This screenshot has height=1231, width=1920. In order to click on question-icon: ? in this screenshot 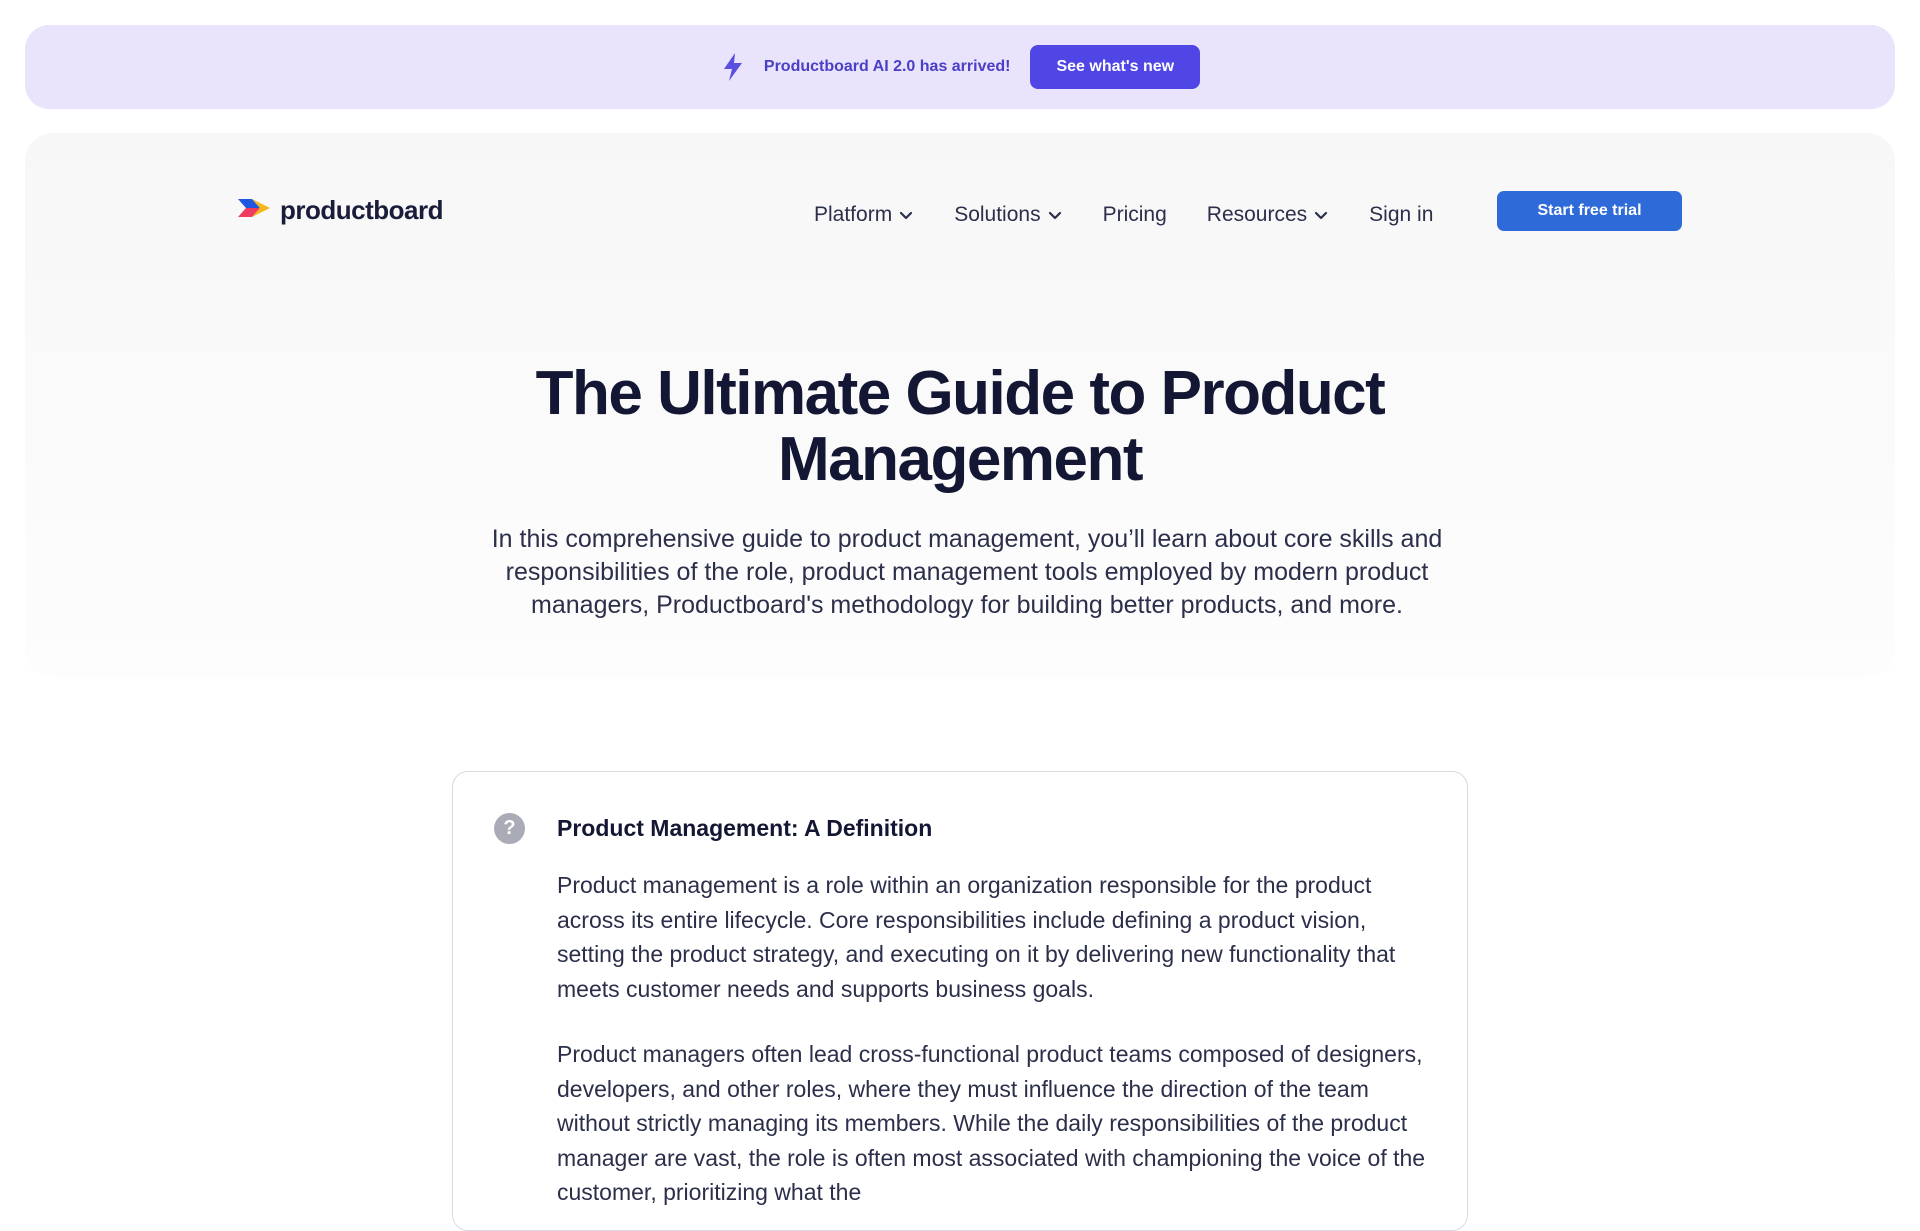, I will do `click(509, 828)`.